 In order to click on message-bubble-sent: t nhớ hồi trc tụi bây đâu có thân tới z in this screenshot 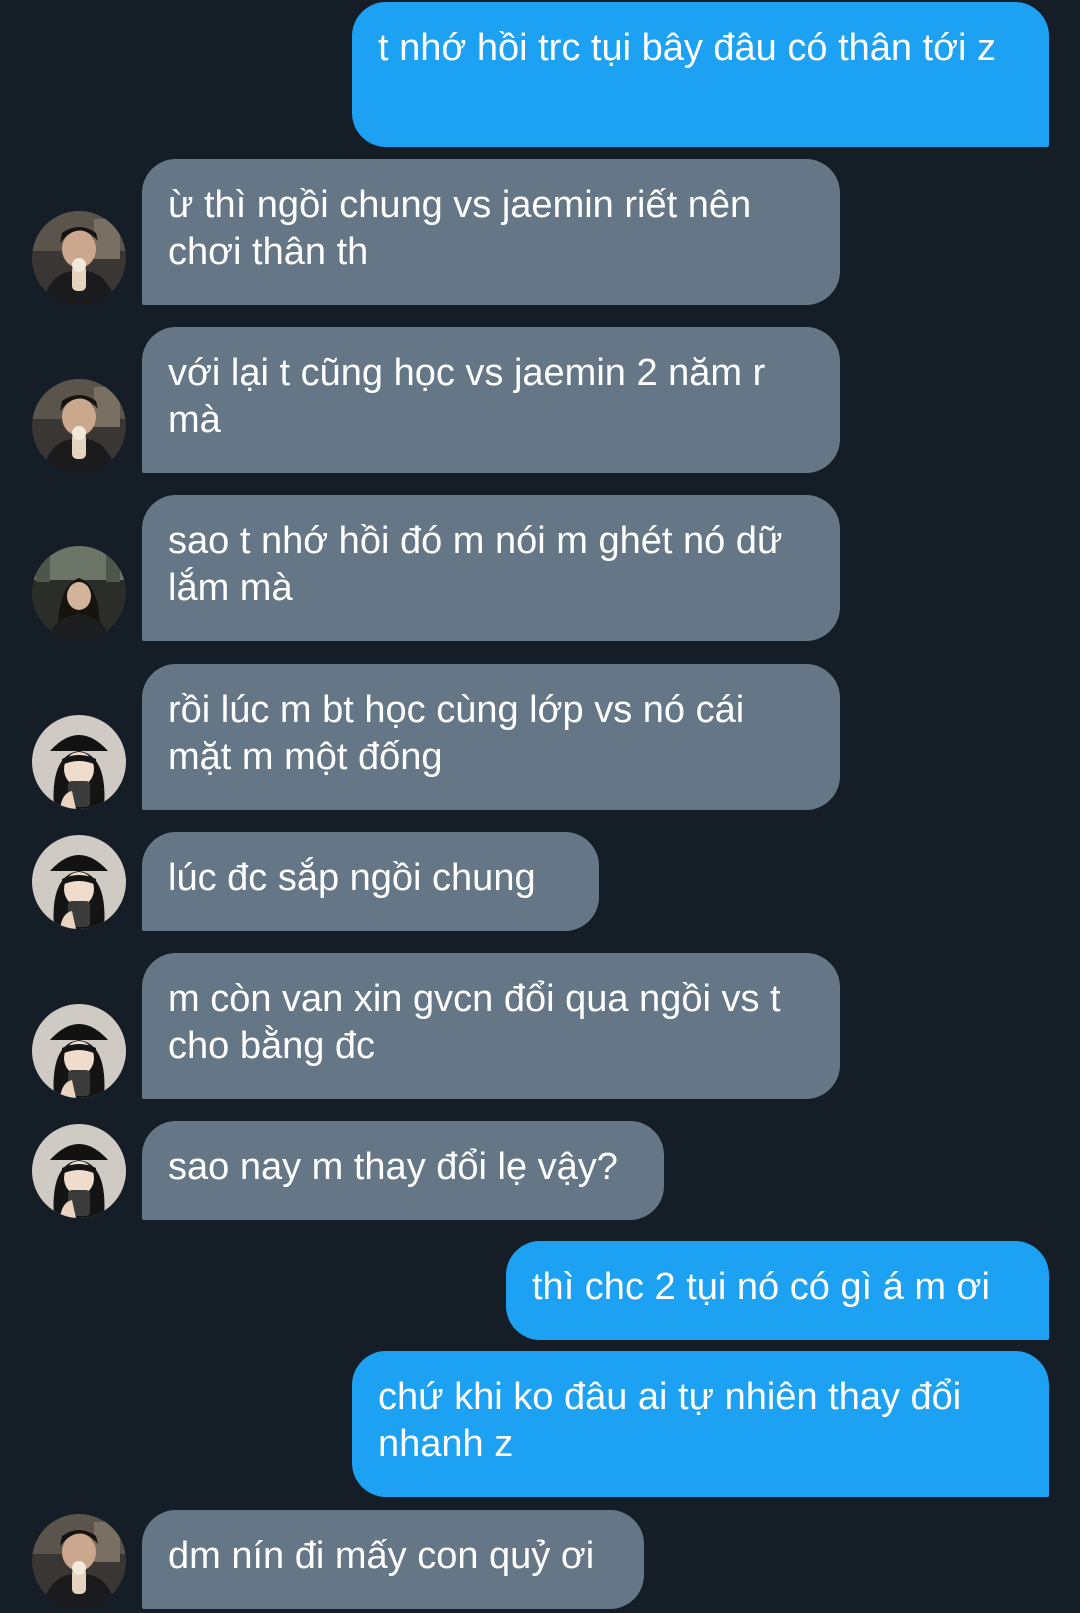, I will do `click(700, 74)`.